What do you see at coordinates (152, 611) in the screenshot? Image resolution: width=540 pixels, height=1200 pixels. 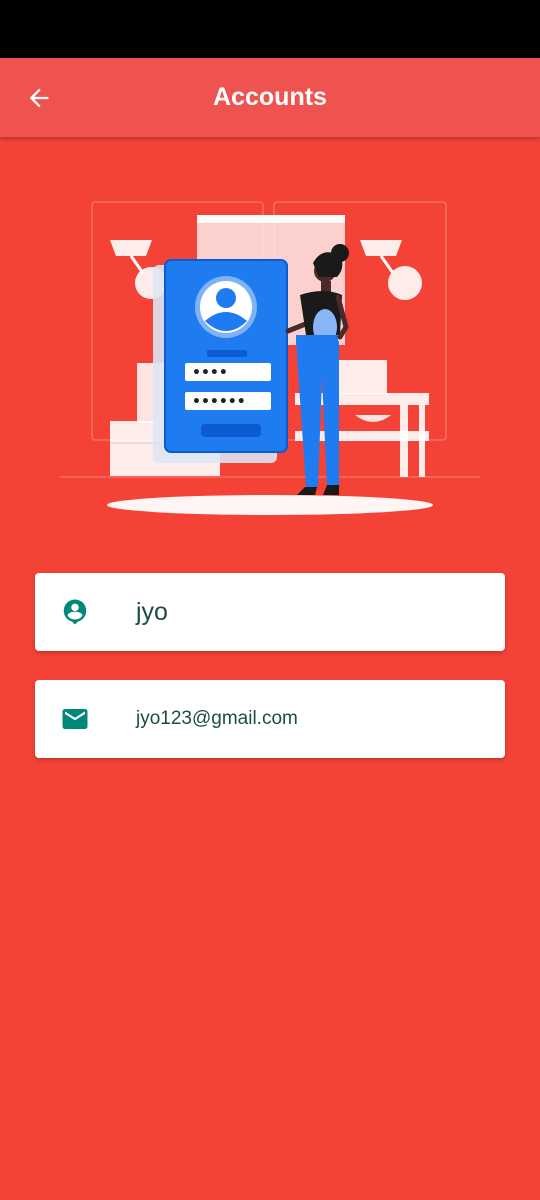 I see `name-value: jyo` at bounding box center [152, 611].